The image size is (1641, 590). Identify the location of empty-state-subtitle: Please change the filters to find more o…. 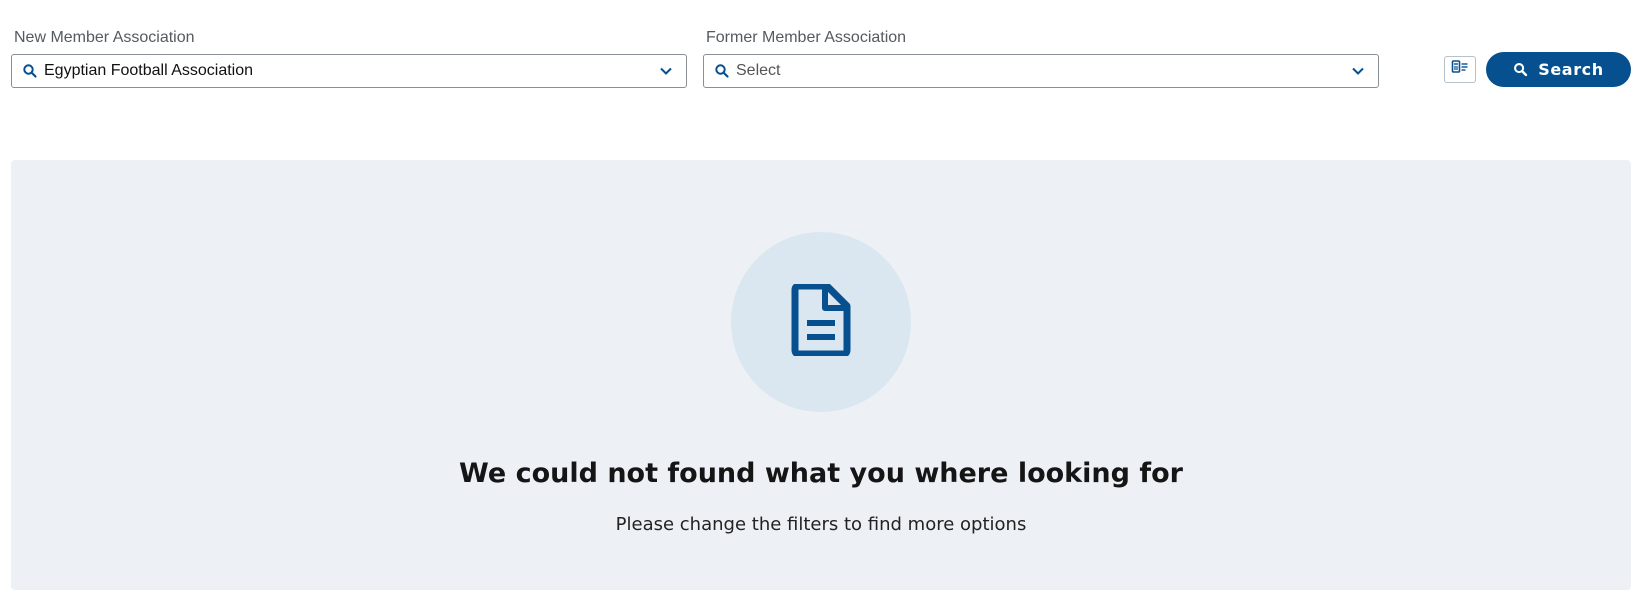
(821, 524).